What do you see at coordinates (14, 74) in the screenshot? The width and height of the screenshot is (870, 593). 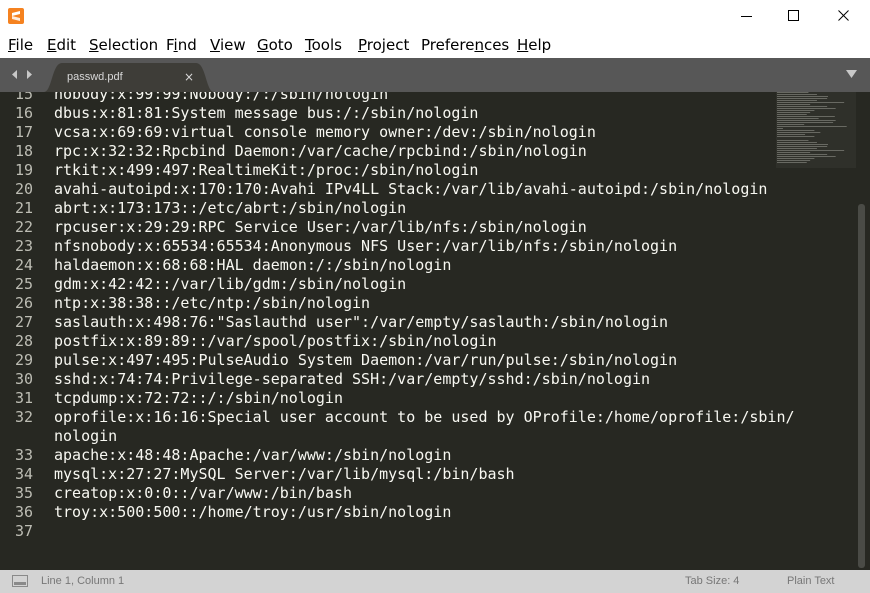 I see `chevron-left-icon` at bounding box center [14, 74].